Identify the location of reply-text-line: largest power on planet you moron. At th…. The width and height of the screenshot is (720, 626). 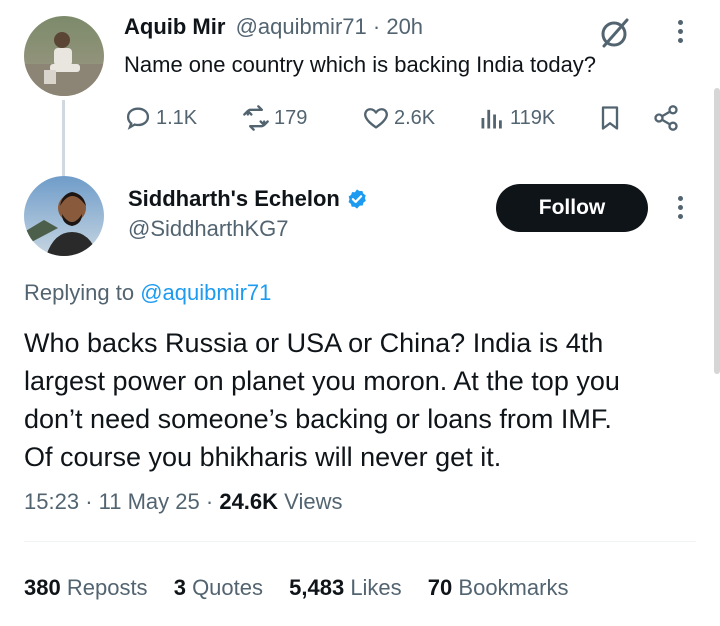
(322, 381).